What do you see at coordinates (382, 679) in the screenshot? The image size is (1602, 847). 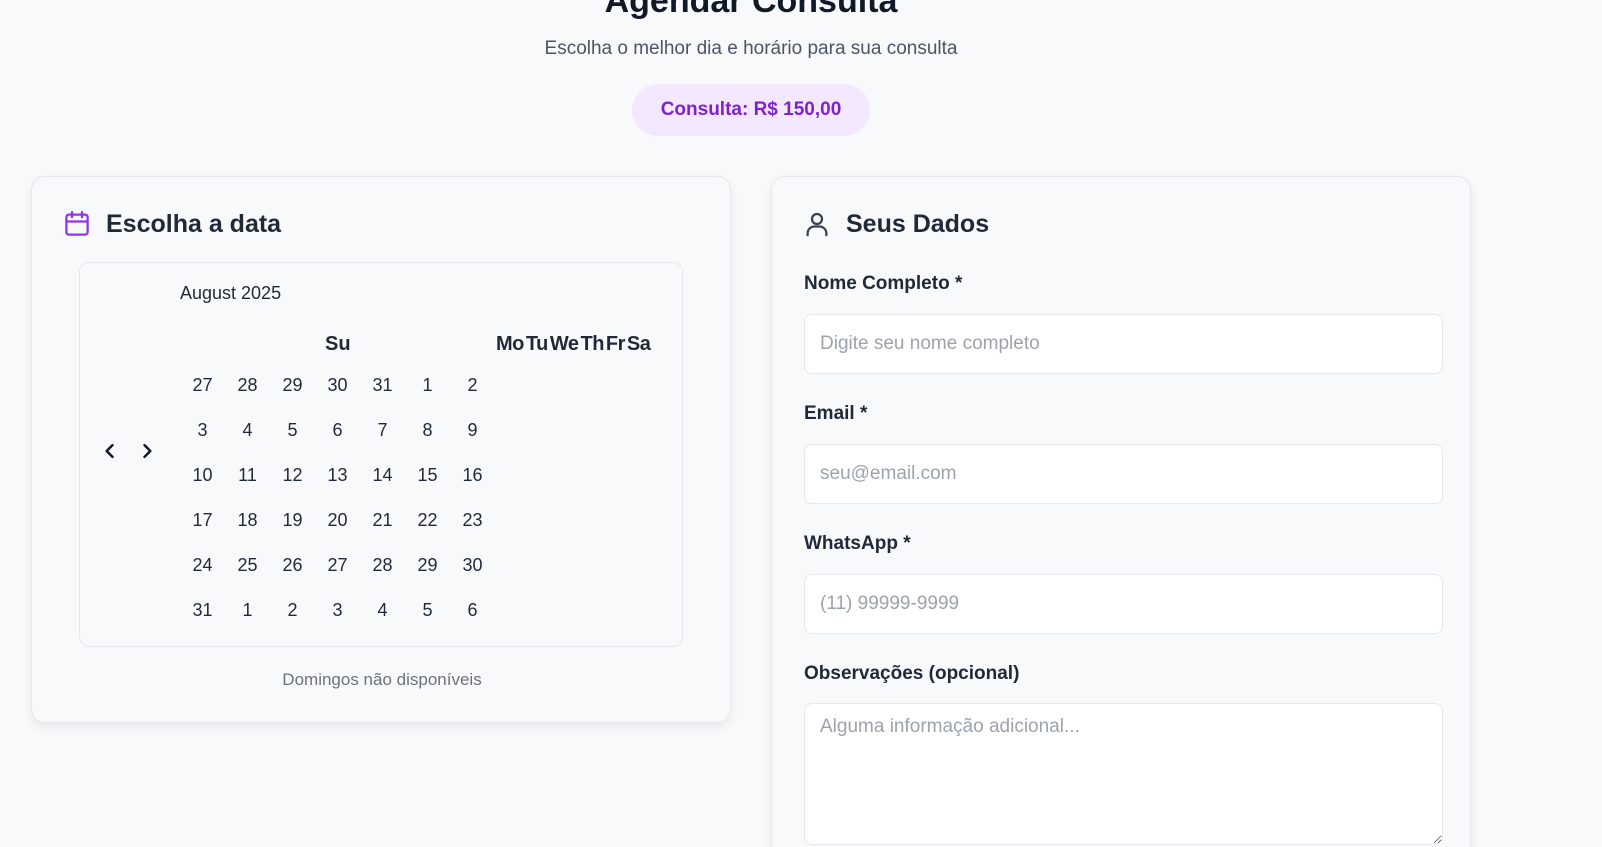 I see `calendar-note: Domingos não disponíveis` at bounding box center [382, 679].